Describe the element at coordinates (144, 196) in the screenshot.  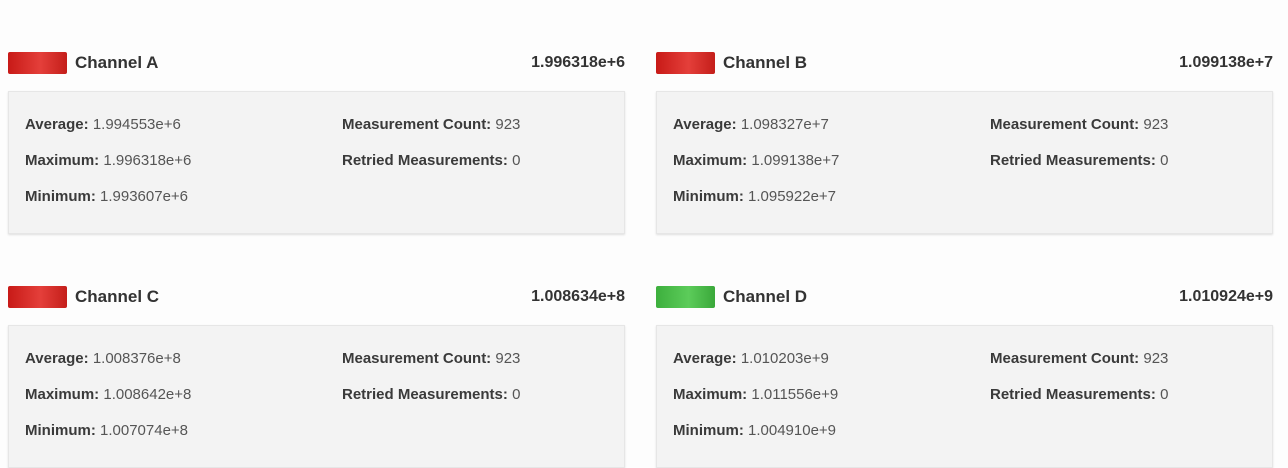
I see `stat-value: 1.993607e+6` at that location.